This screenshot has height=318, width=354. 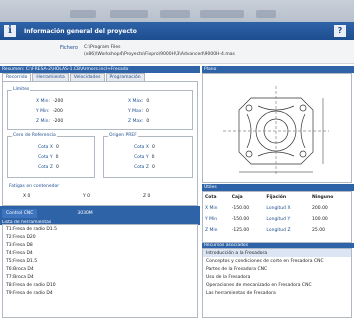 I want to click on cero-y-value: 0, so click(x=57, y=157).